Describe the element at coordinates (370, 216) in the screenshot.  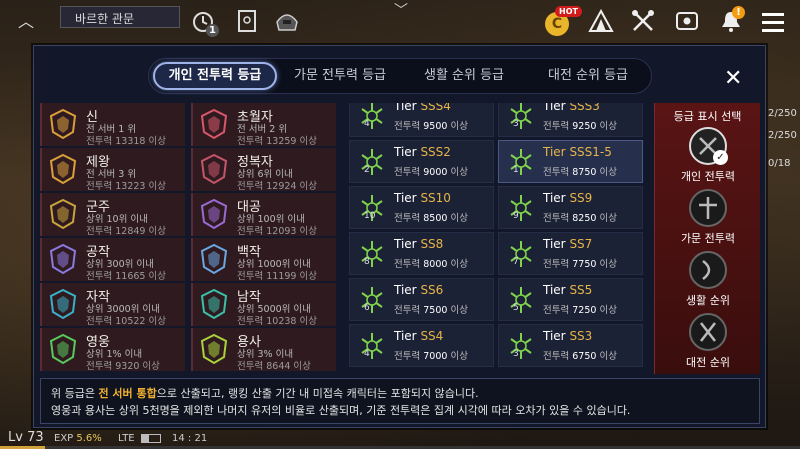
I see `tier-number: 10` at that location.